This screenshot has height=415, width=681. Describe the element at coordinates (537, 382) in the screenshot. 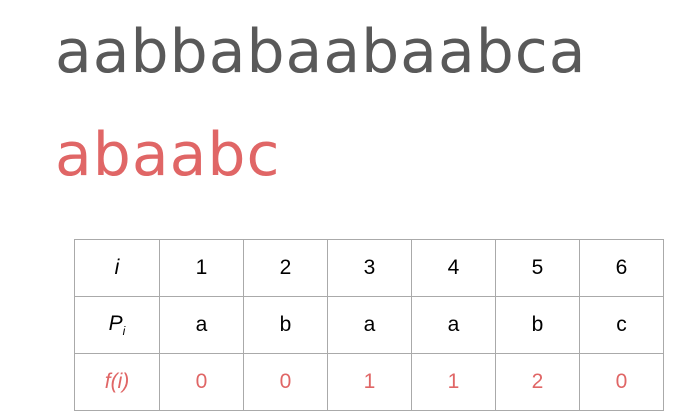

I see `failure-cell: 2` at that location.